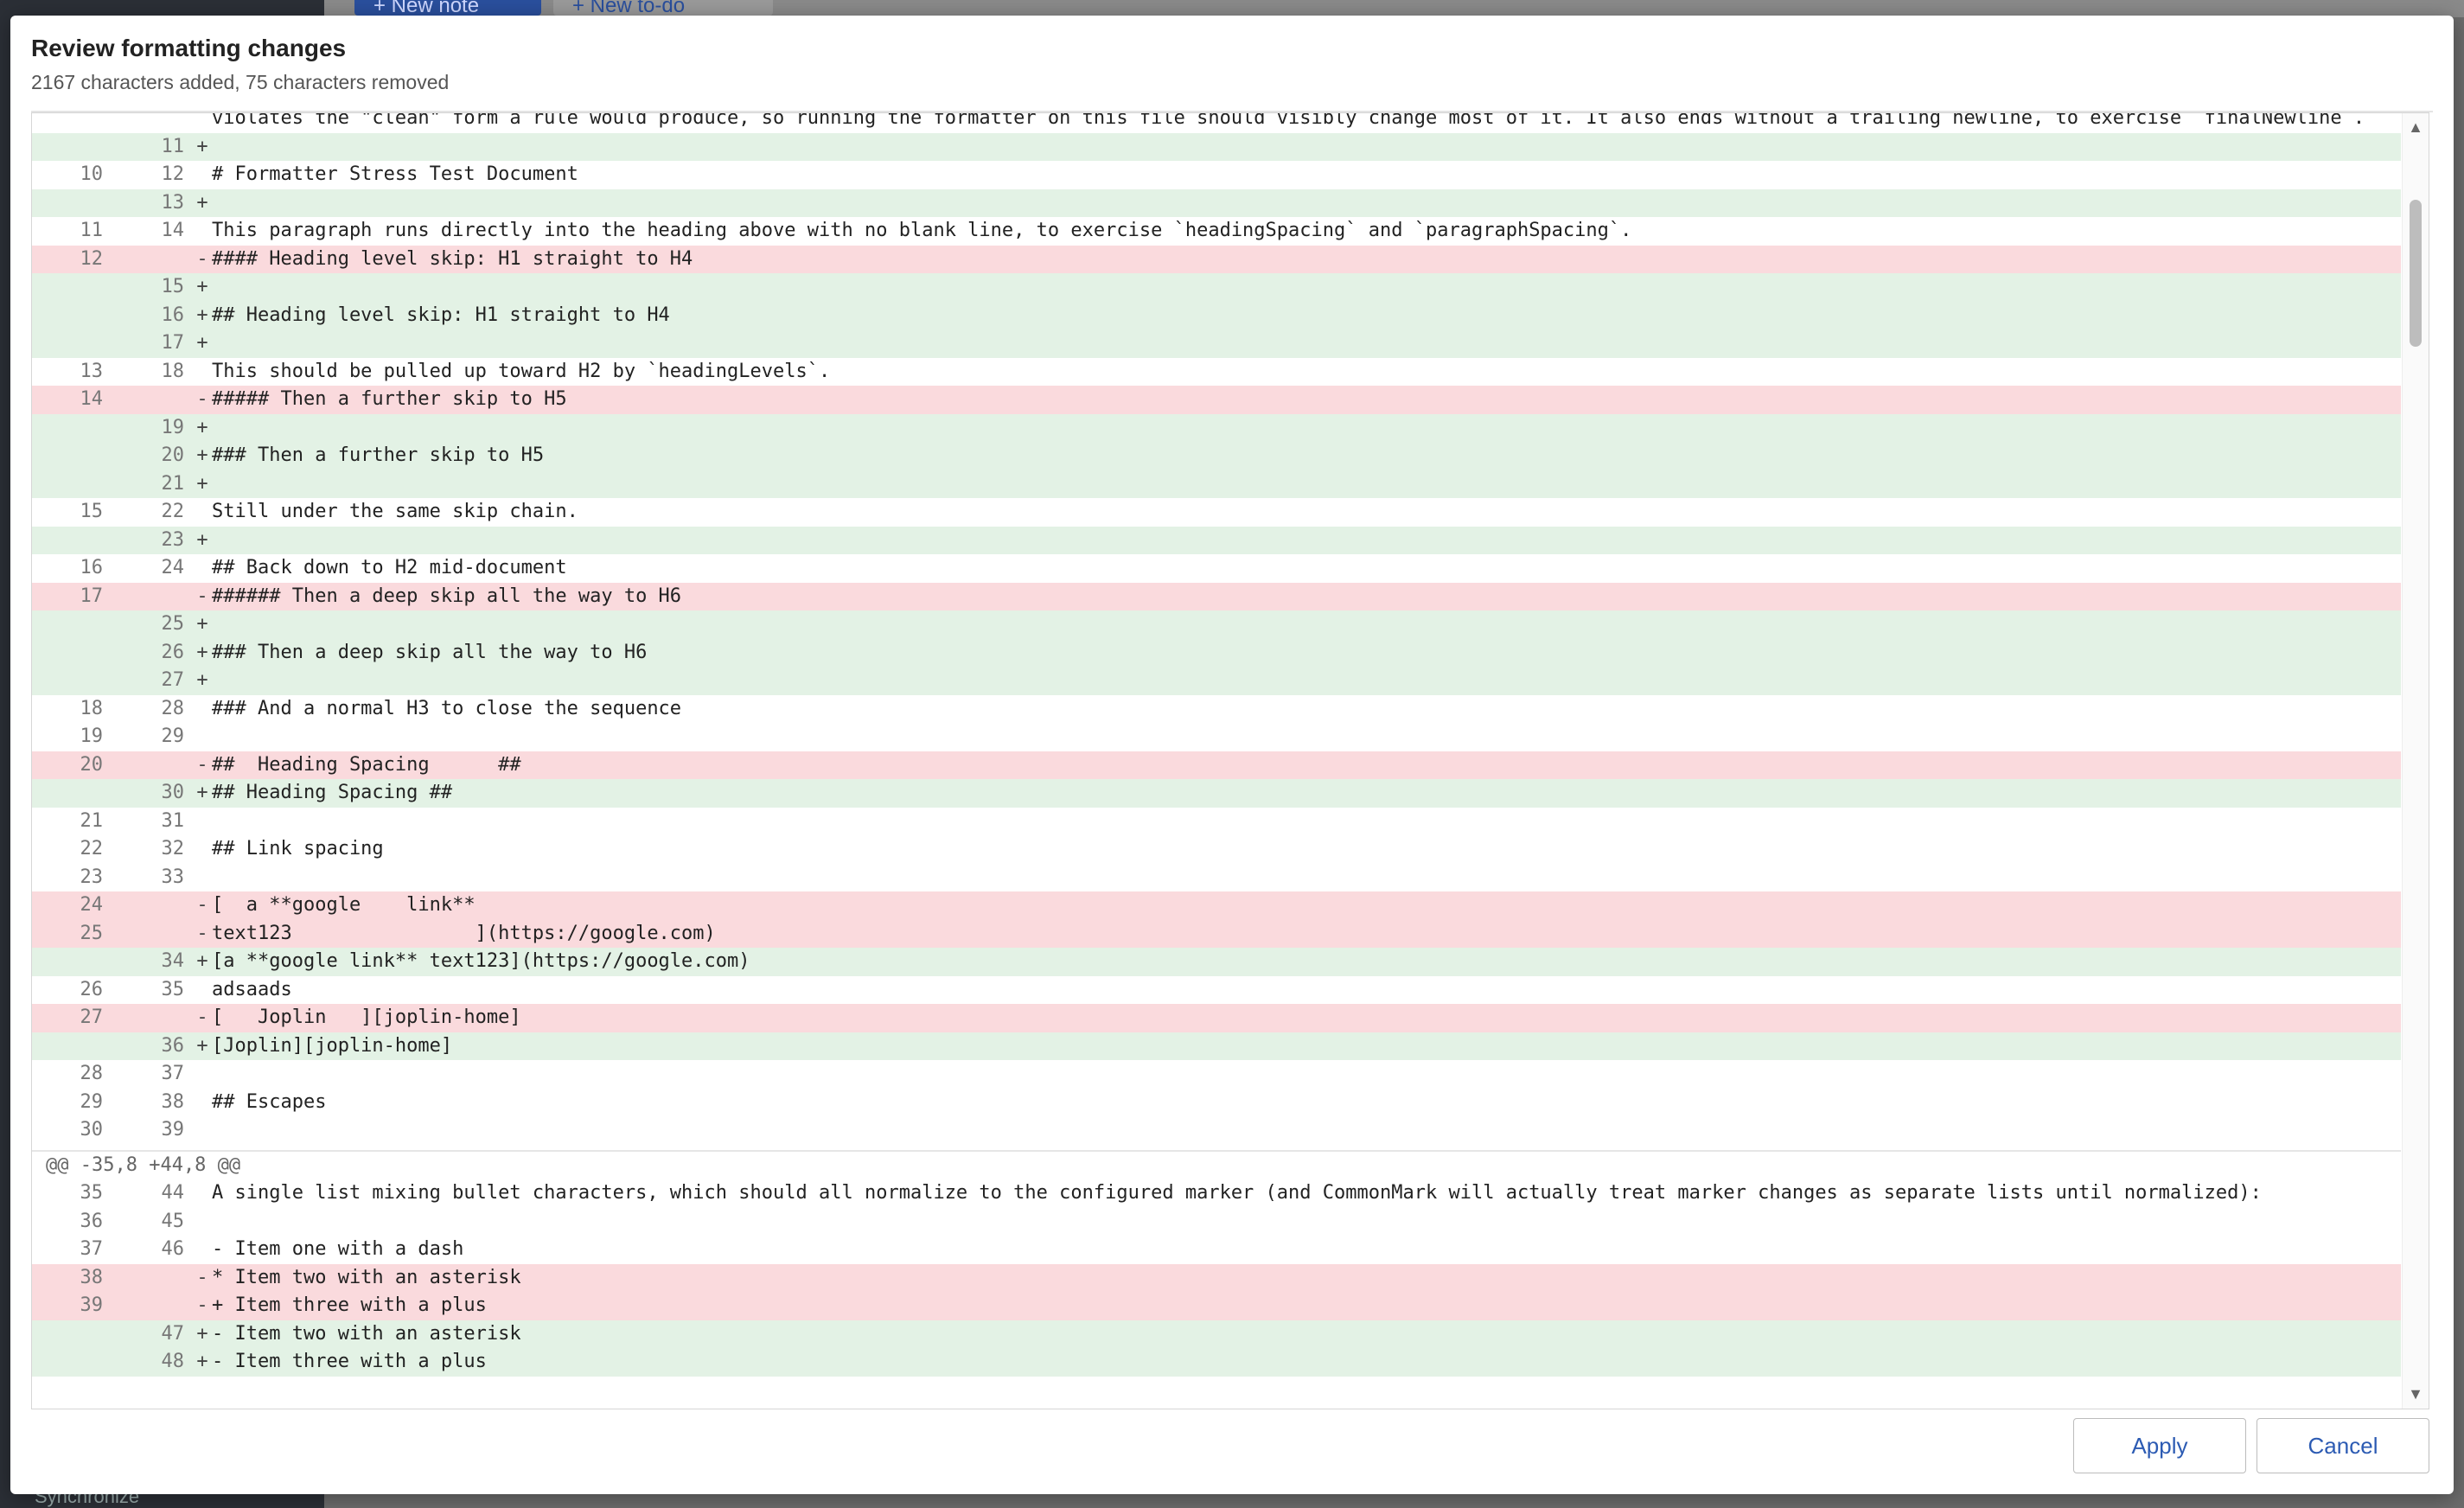 This screenshot has height=1508, width=2464. Describe the element at coordinates (344, 905) in the screenshot. I see `diff-code: [ a **google link**` at that location.